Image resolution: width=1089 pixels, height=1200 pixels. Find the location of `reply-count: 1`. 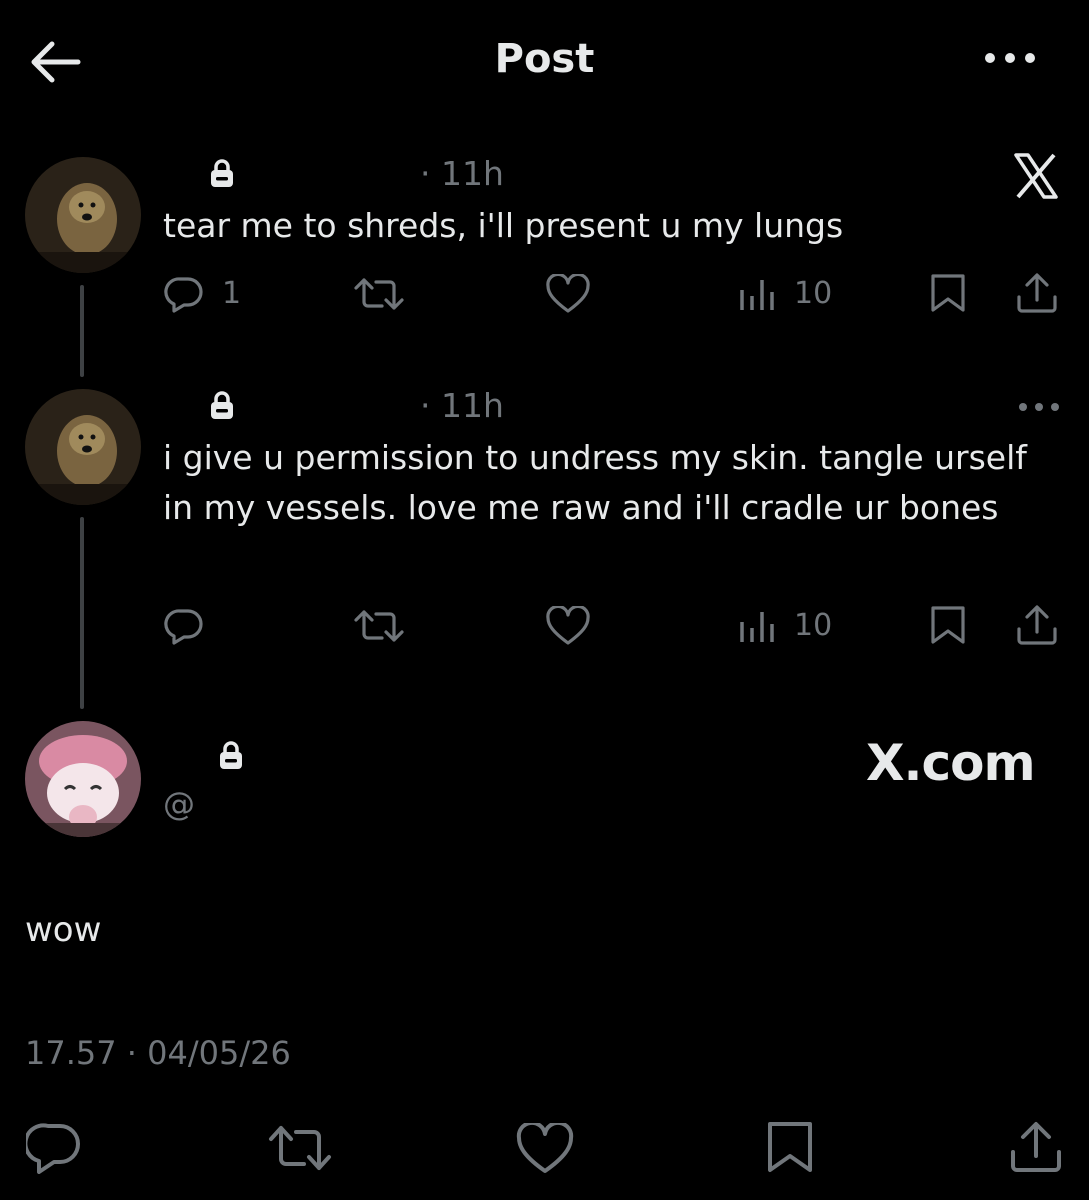

reply-count: 1 is located at coordinates (232, 293).